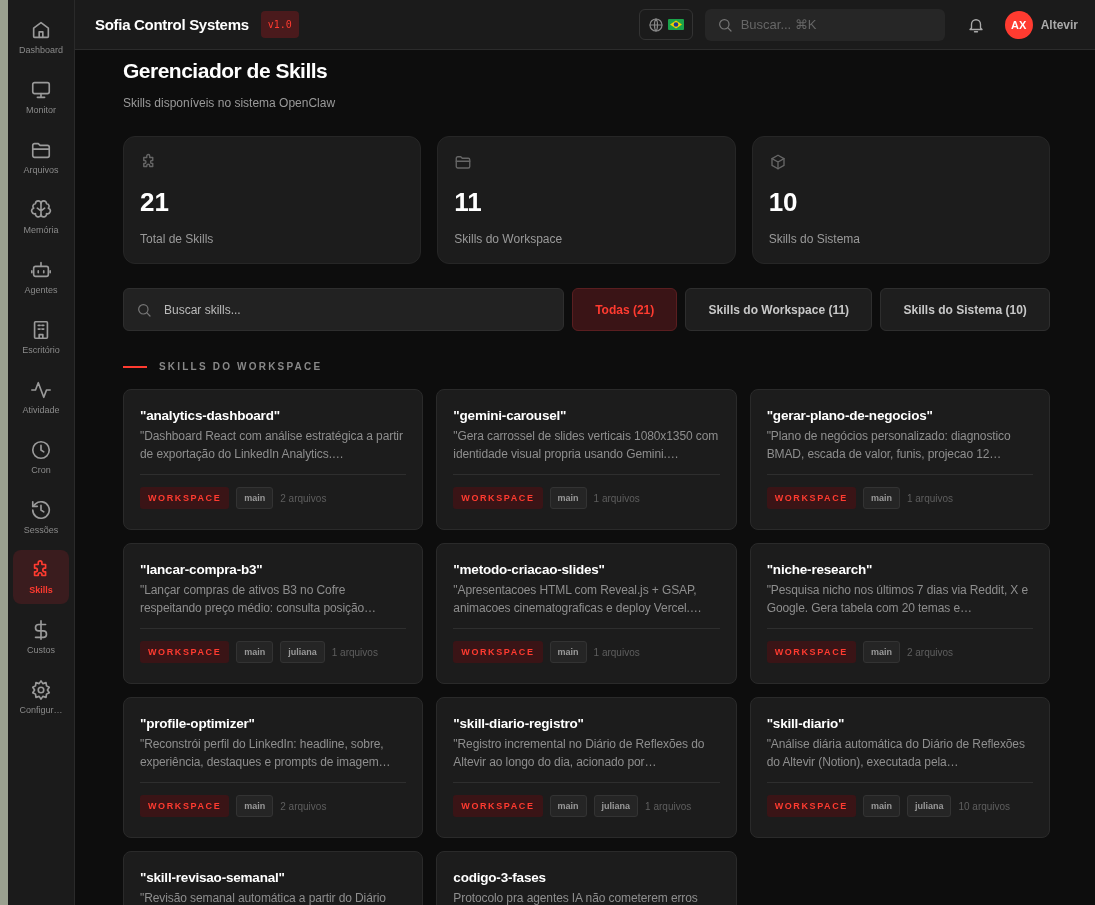  I want to click on skill-name: "lancar-compra-b3", so click(202, 569).